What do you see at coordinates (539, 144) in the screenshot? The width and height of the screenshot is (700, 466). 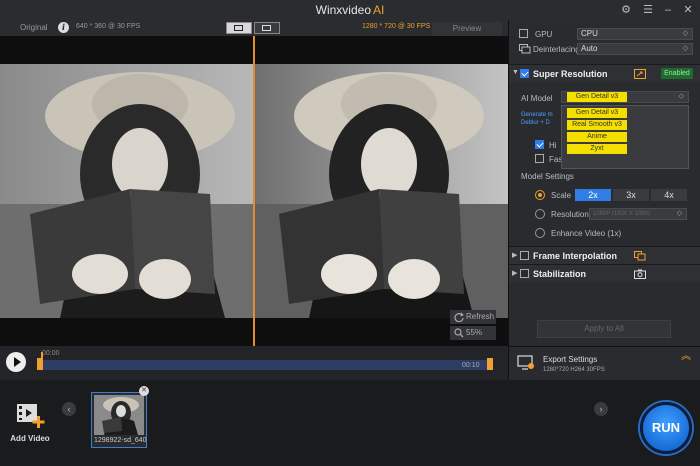 I see `hi-checkbox` at bounding box center [539, 144].